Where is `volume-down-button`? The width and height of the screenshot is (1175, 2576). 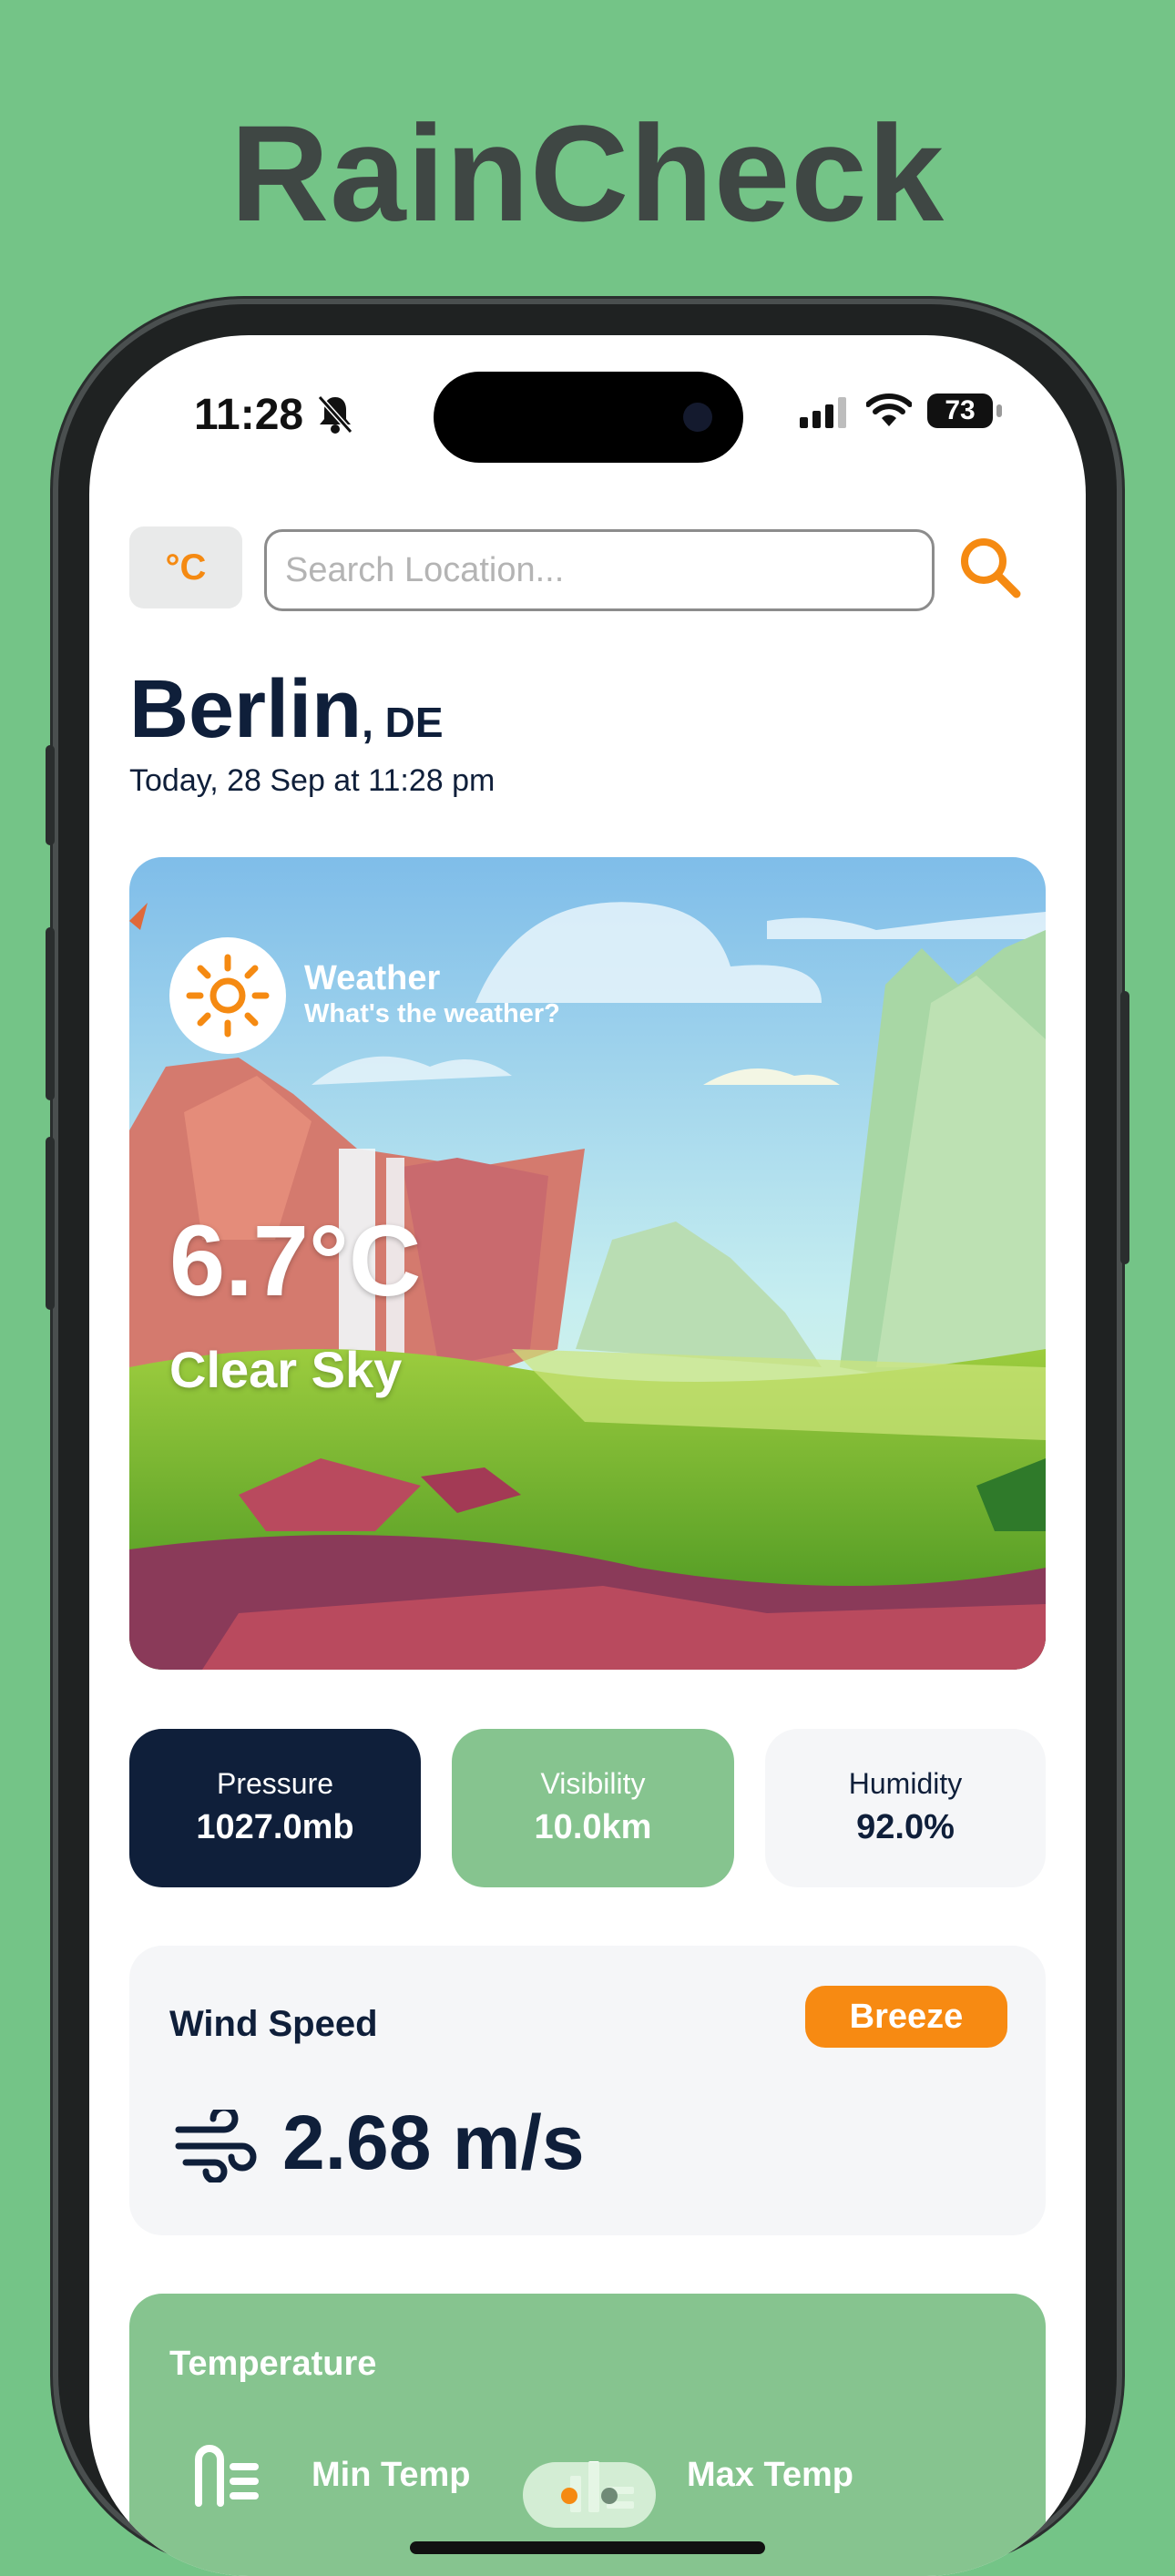
volume-down-button is located at coordinates (50, 1223).